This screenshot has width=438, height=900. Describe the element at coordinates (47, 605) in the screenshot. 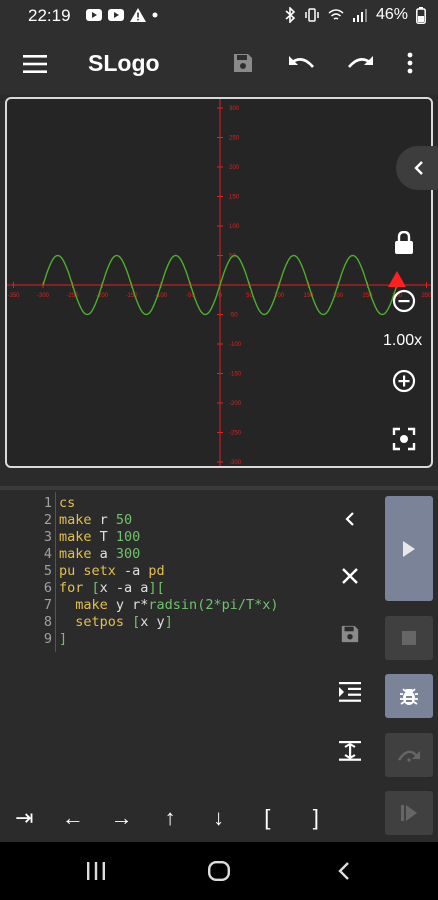

I see `line-number: 7` at that location.